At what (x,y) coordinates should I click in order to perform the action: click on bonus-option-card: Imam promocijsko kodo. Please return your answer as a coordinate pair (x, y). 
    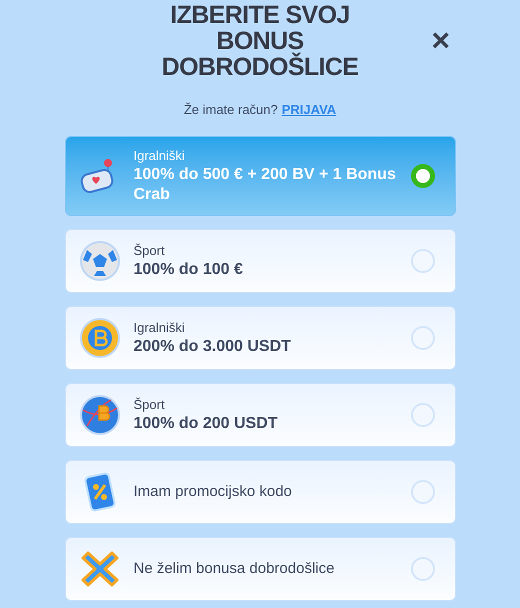
    Looking at the image, I should click on (260, 492).